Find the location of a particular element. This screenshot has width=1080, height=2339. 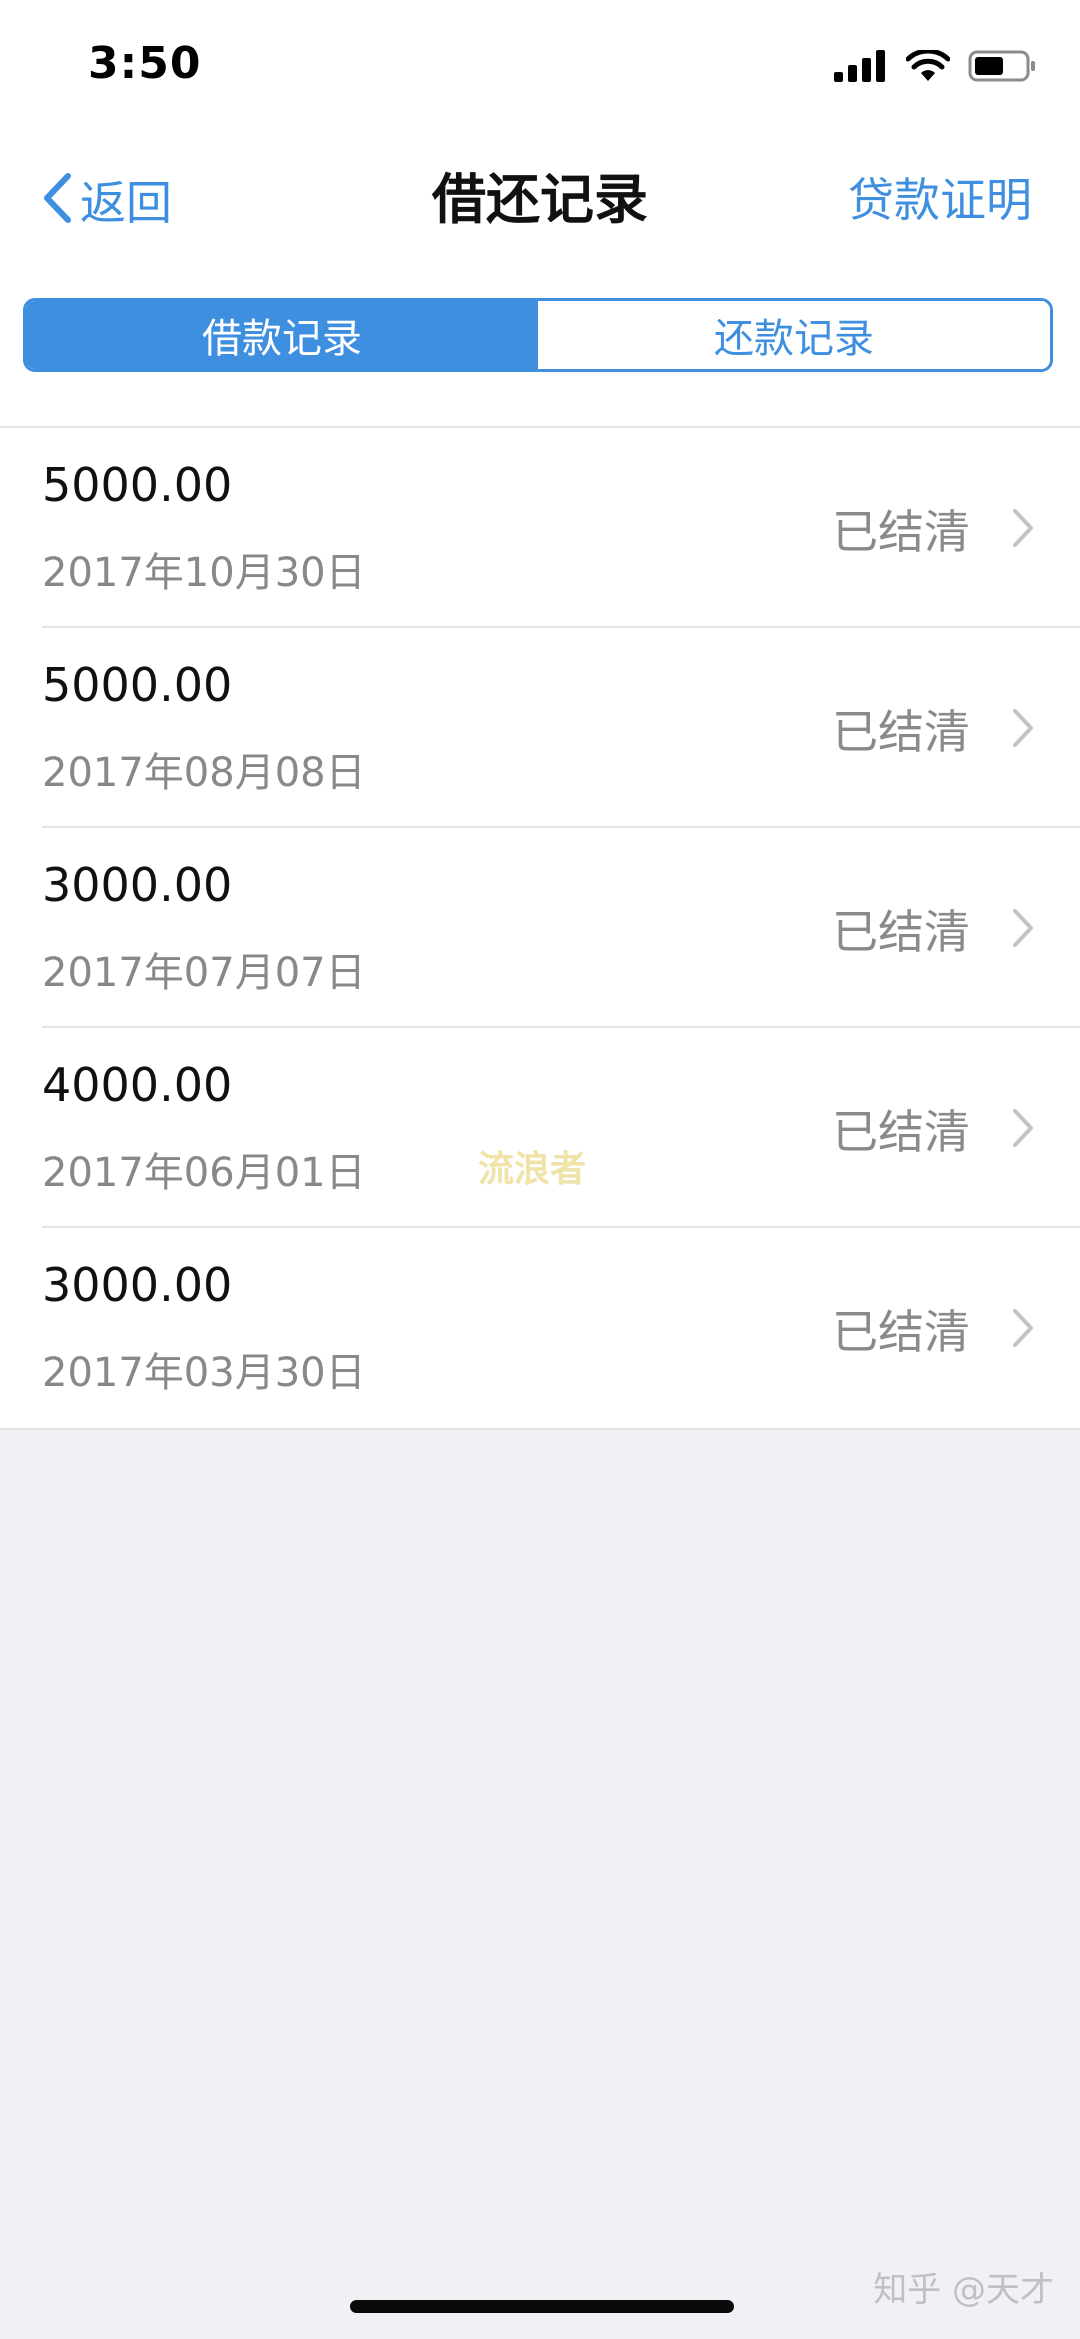

record-date: 2017年07月07日 is located at coordinates (204, 973).